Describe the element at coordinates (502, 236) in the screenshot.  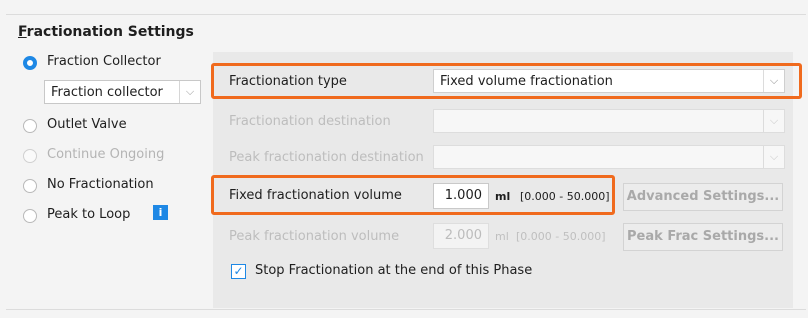
I see `peak-volume-unit: ml` at that location.